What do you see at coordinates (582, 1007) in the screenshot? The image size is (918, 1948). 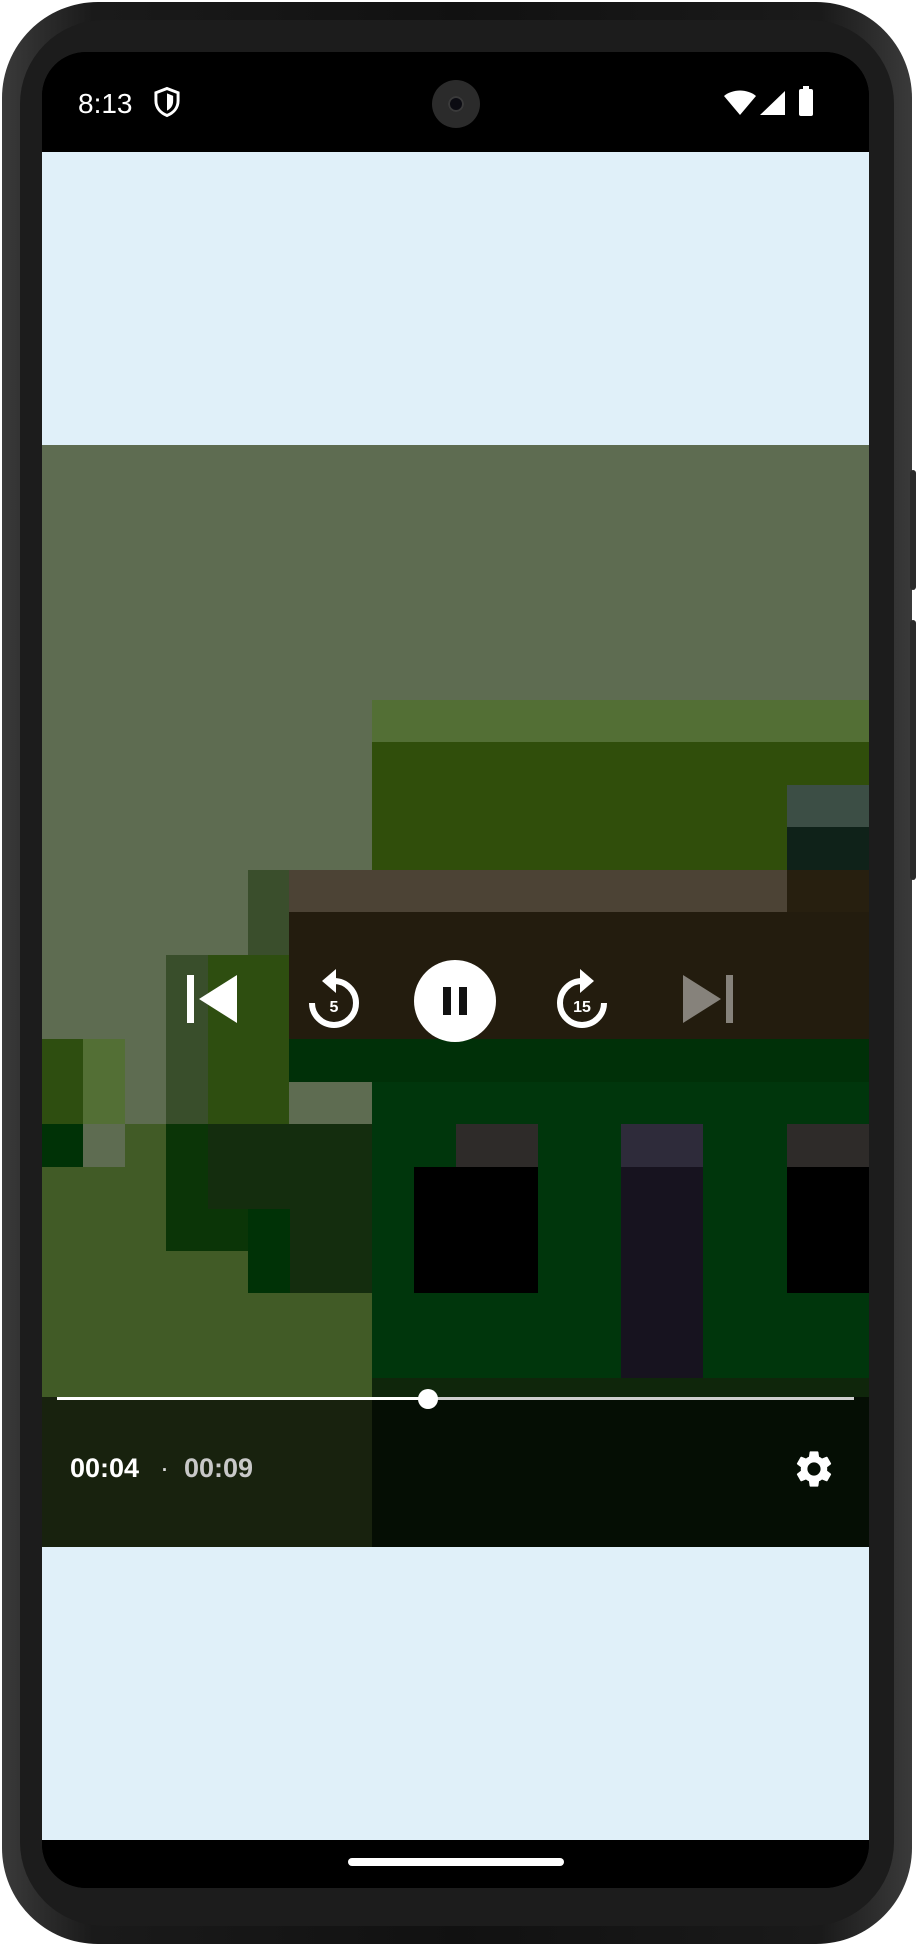 I see `forward-seconds-label: 15` at bounding box center [582, 1007].